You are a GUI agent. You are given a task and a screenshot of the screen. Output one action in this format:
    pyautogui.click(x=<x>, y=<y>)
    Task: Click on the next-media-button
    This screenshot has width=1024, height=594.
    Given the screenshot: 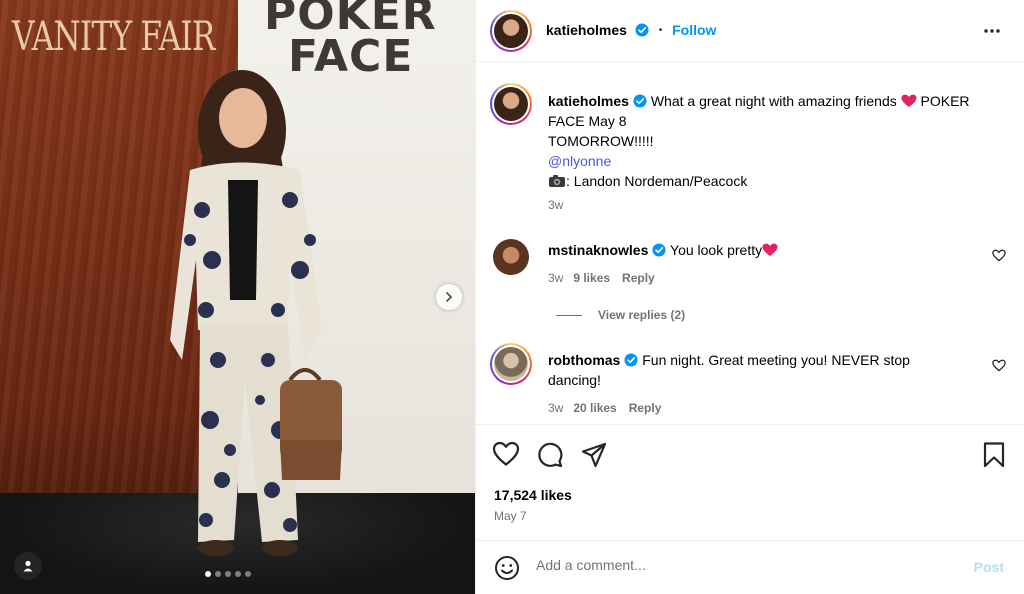 What is the action you would take?
    pyautogui.click(x=449, y=297)
    